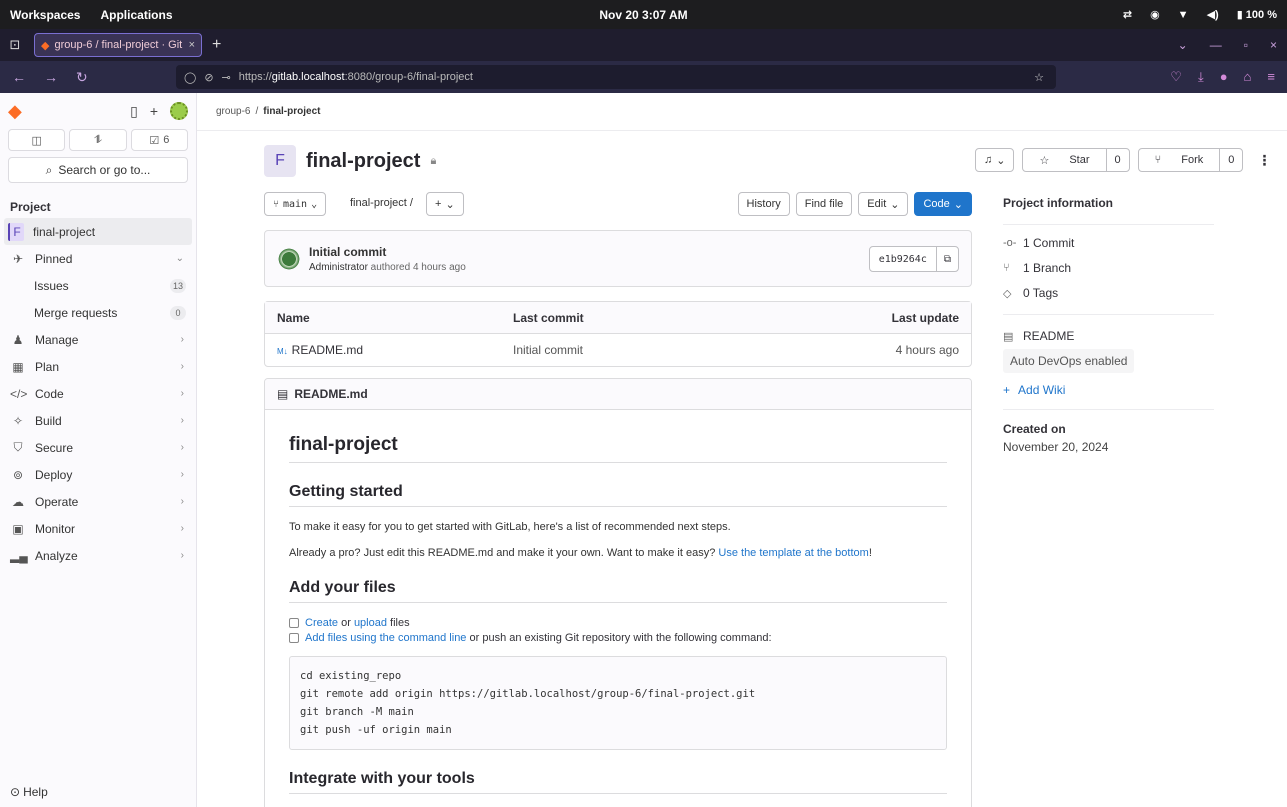 The height and width of the screenshot is (807, 1287). What do you see at coordinates (548, 350) in the screenshot?
I see `file-last-commit-link: Initial commit` at bounding box center [548, 350].